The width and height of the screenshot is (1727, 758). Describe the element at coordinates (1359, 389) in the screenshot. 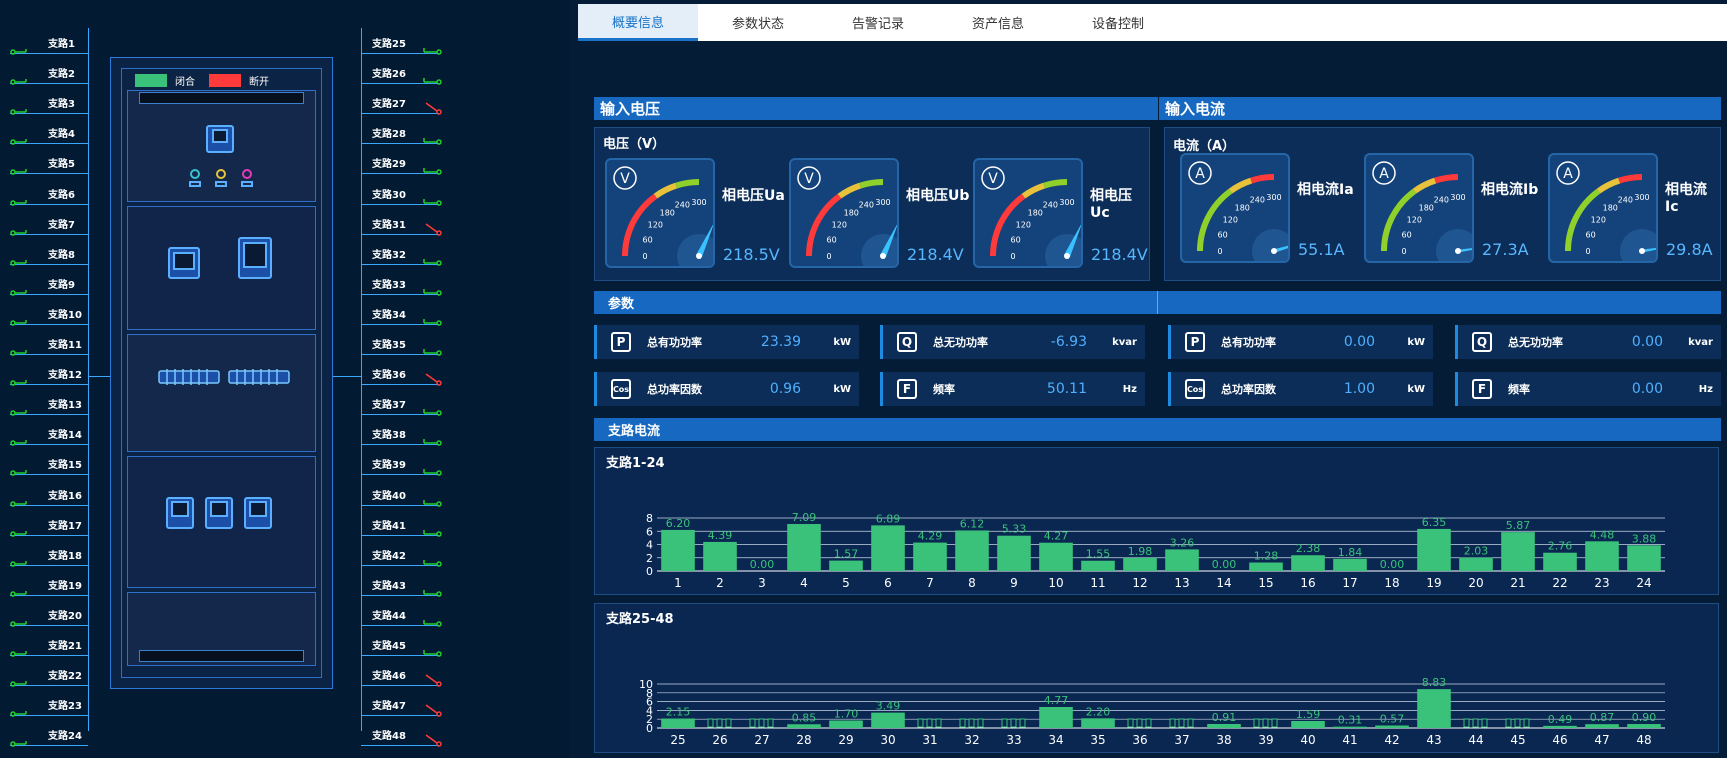

I see `param-value: 1.00` at that location.